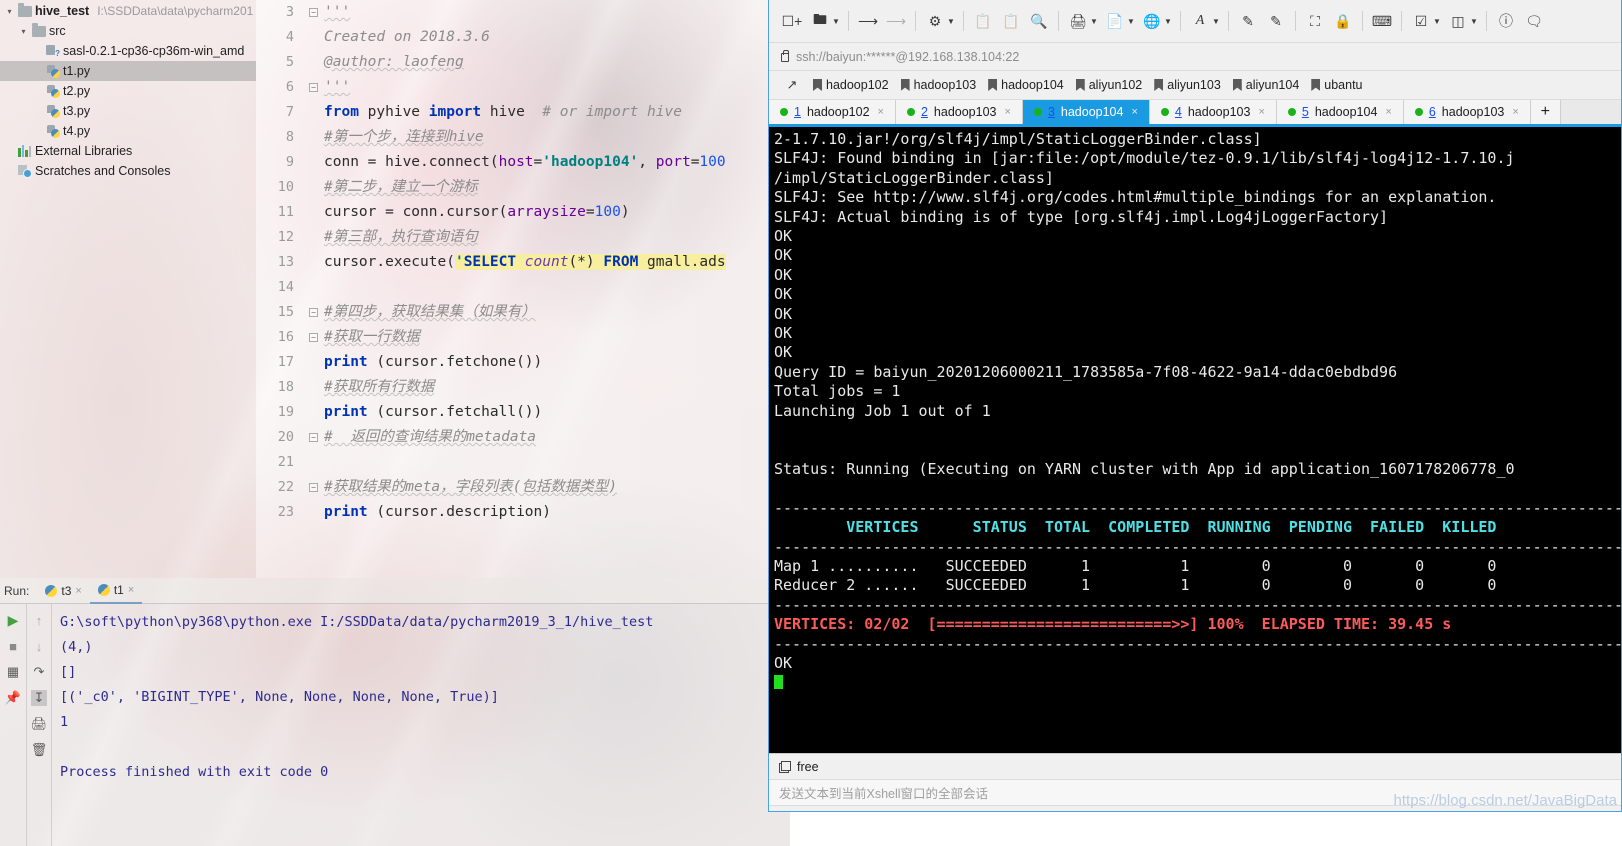 This screenshot has width=1622, height=846. Describe the element at coordinates (39, 750) in the screenshot. I see `trash-icon: 🗑` at that location.